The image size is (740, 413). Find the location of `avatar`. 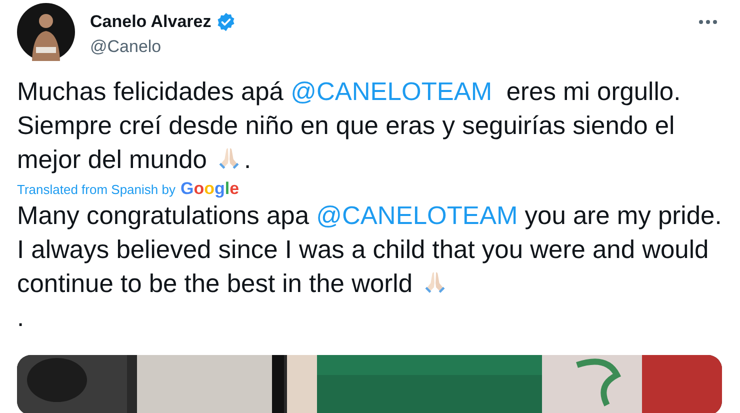

avatar is located at coordinates (46, 32).